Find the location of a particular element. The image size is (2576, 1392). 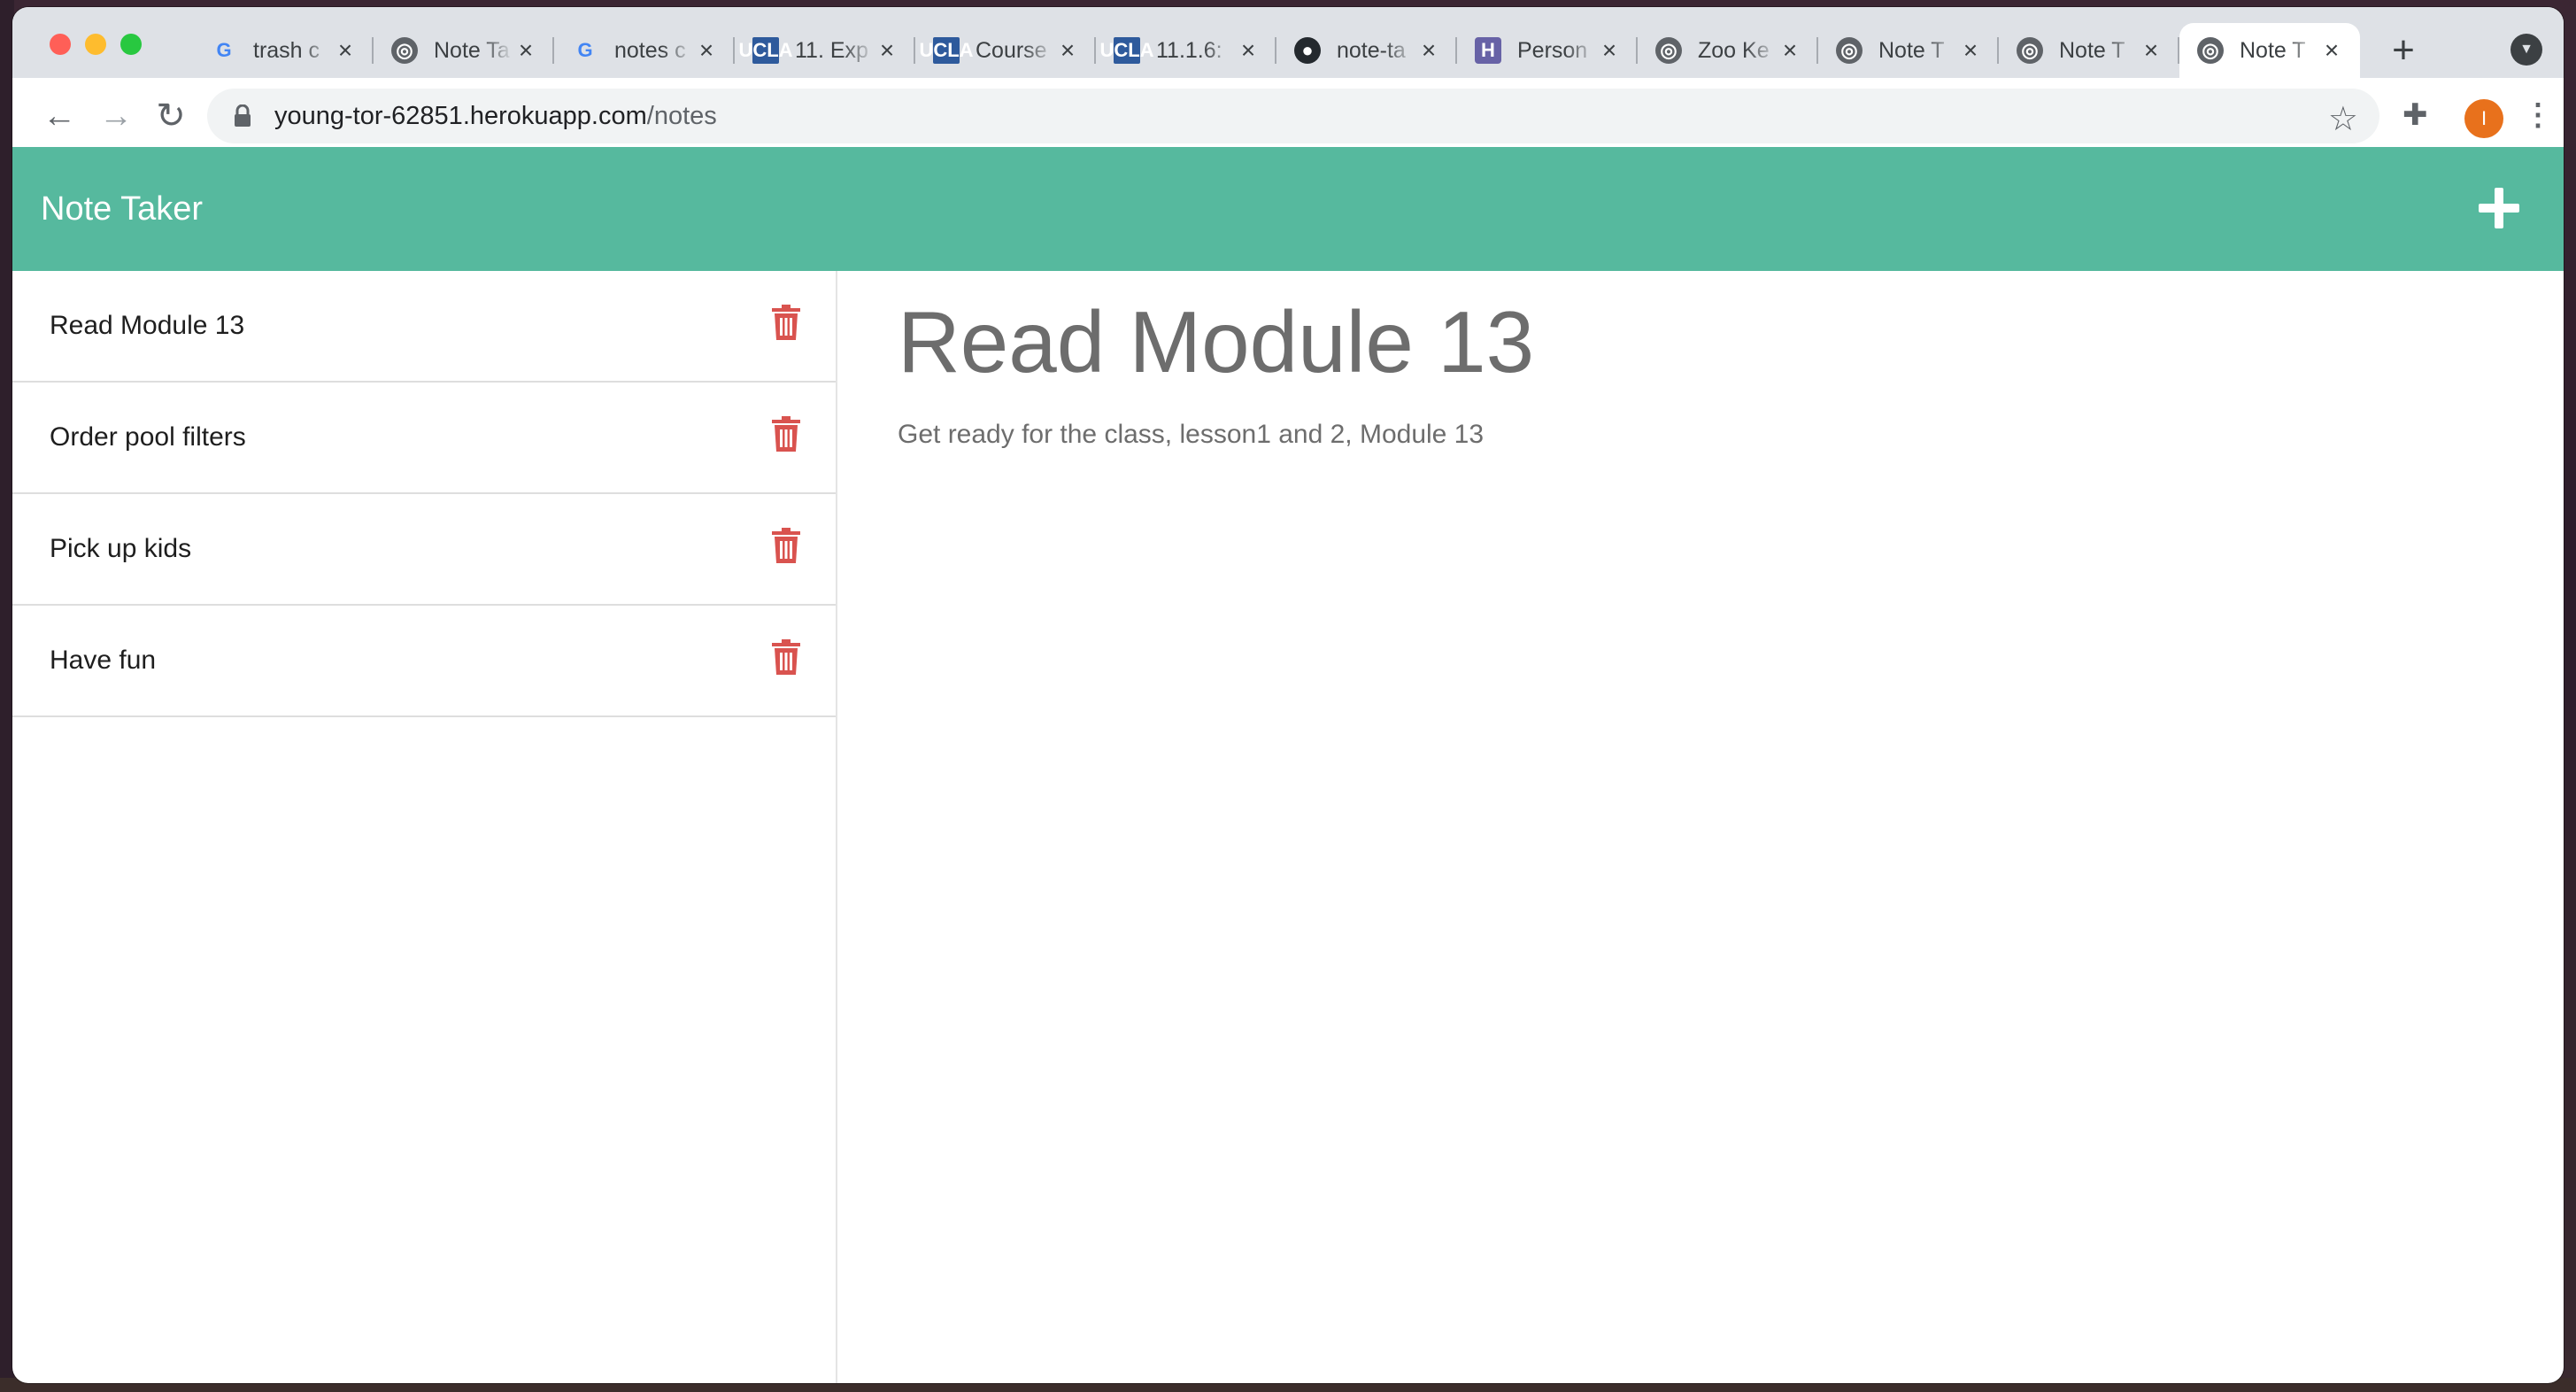

tab-title: 11.1.6: is located at coordinates (1189, 50).